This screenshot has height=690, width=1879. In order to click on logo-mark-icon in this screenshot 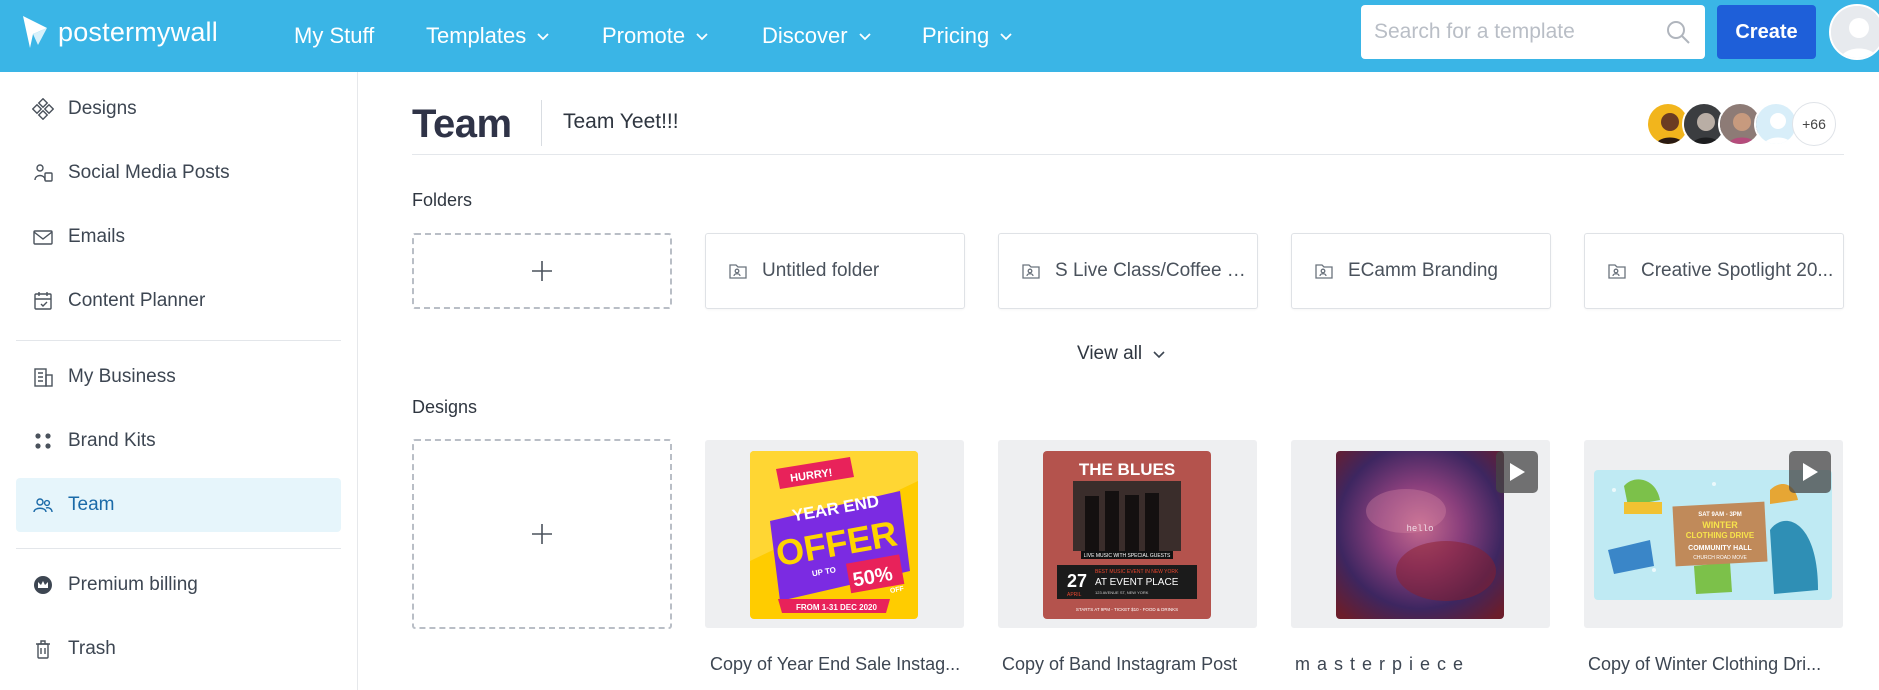, I will do `click(35, 32)`.